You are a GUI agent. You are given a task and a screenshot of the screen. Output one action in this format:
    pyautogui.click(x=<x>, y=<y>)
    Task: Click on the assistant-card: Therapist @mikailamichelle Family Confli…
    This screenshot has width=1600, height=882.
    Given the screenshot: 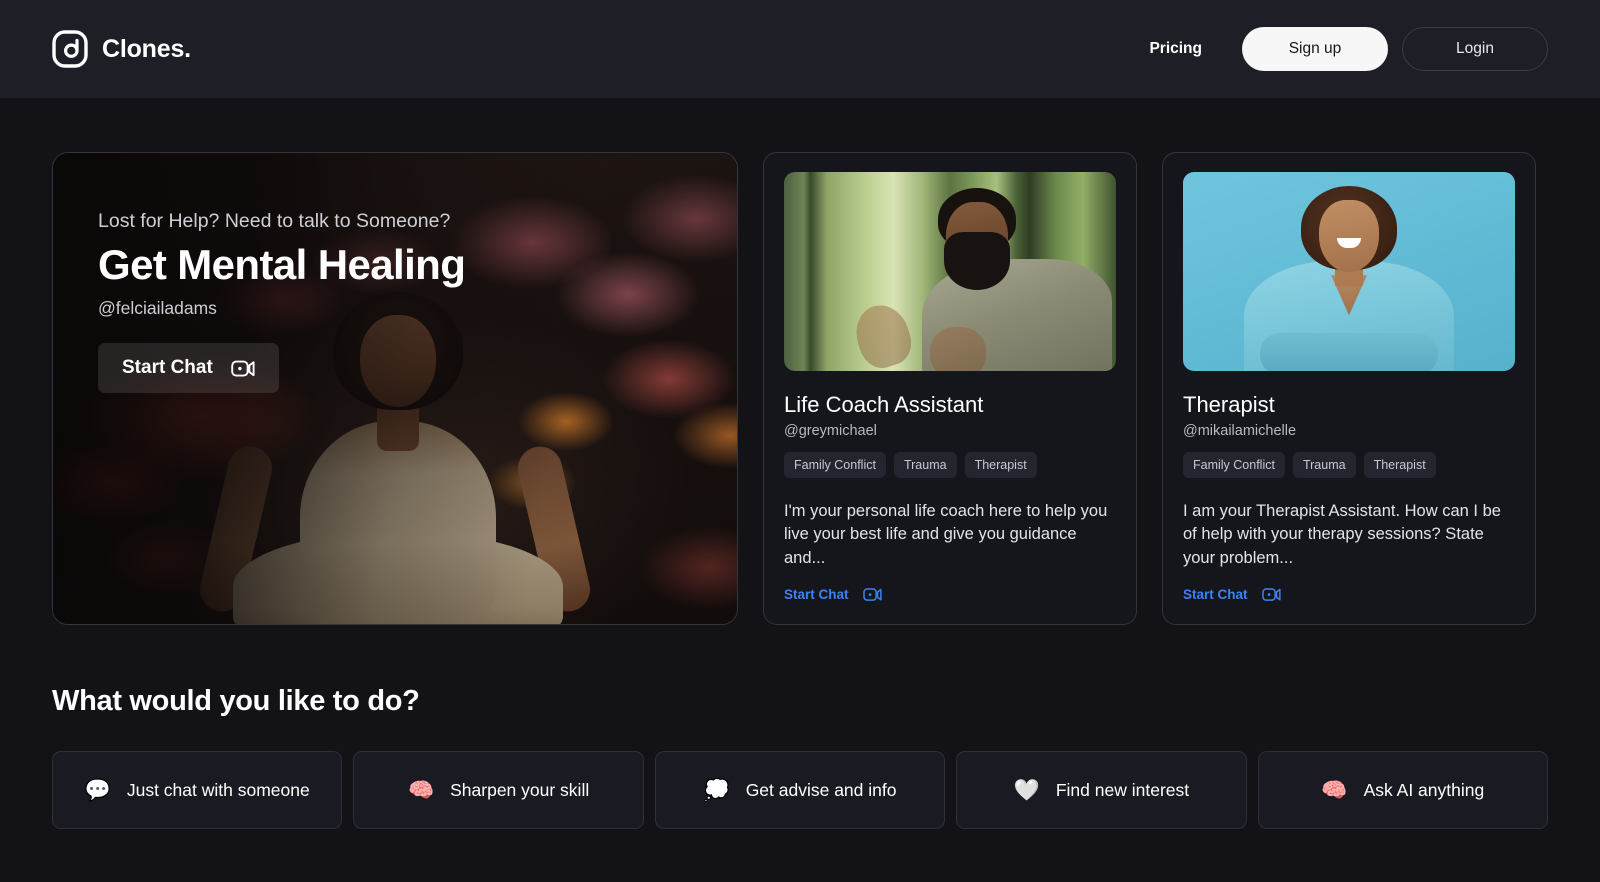 What is the action you would take?
    pyautogui.click(x=1349, y=388)
    